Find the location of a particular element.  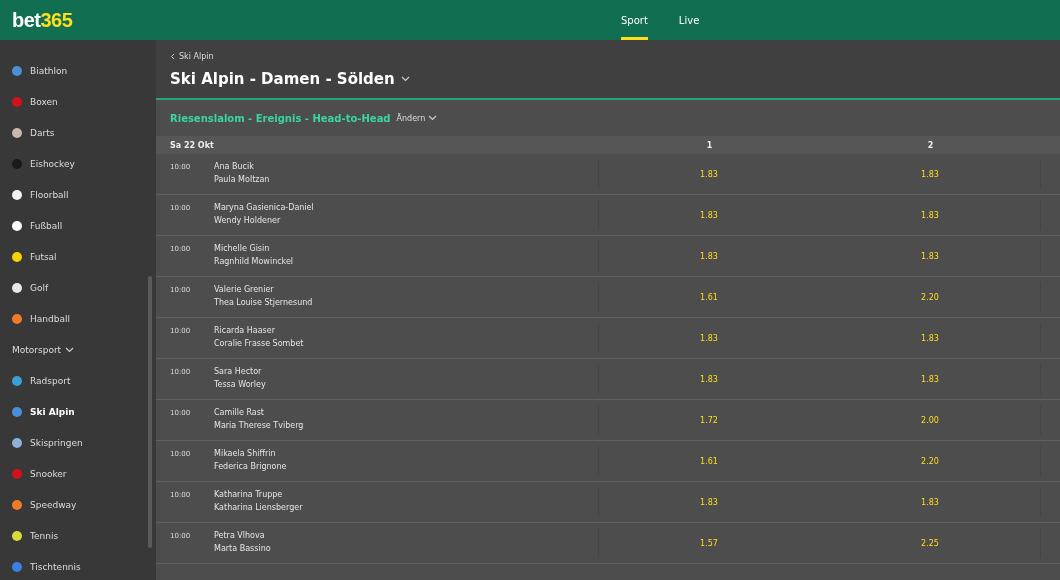

column-header: 2 is located at coordinates (930, 145).